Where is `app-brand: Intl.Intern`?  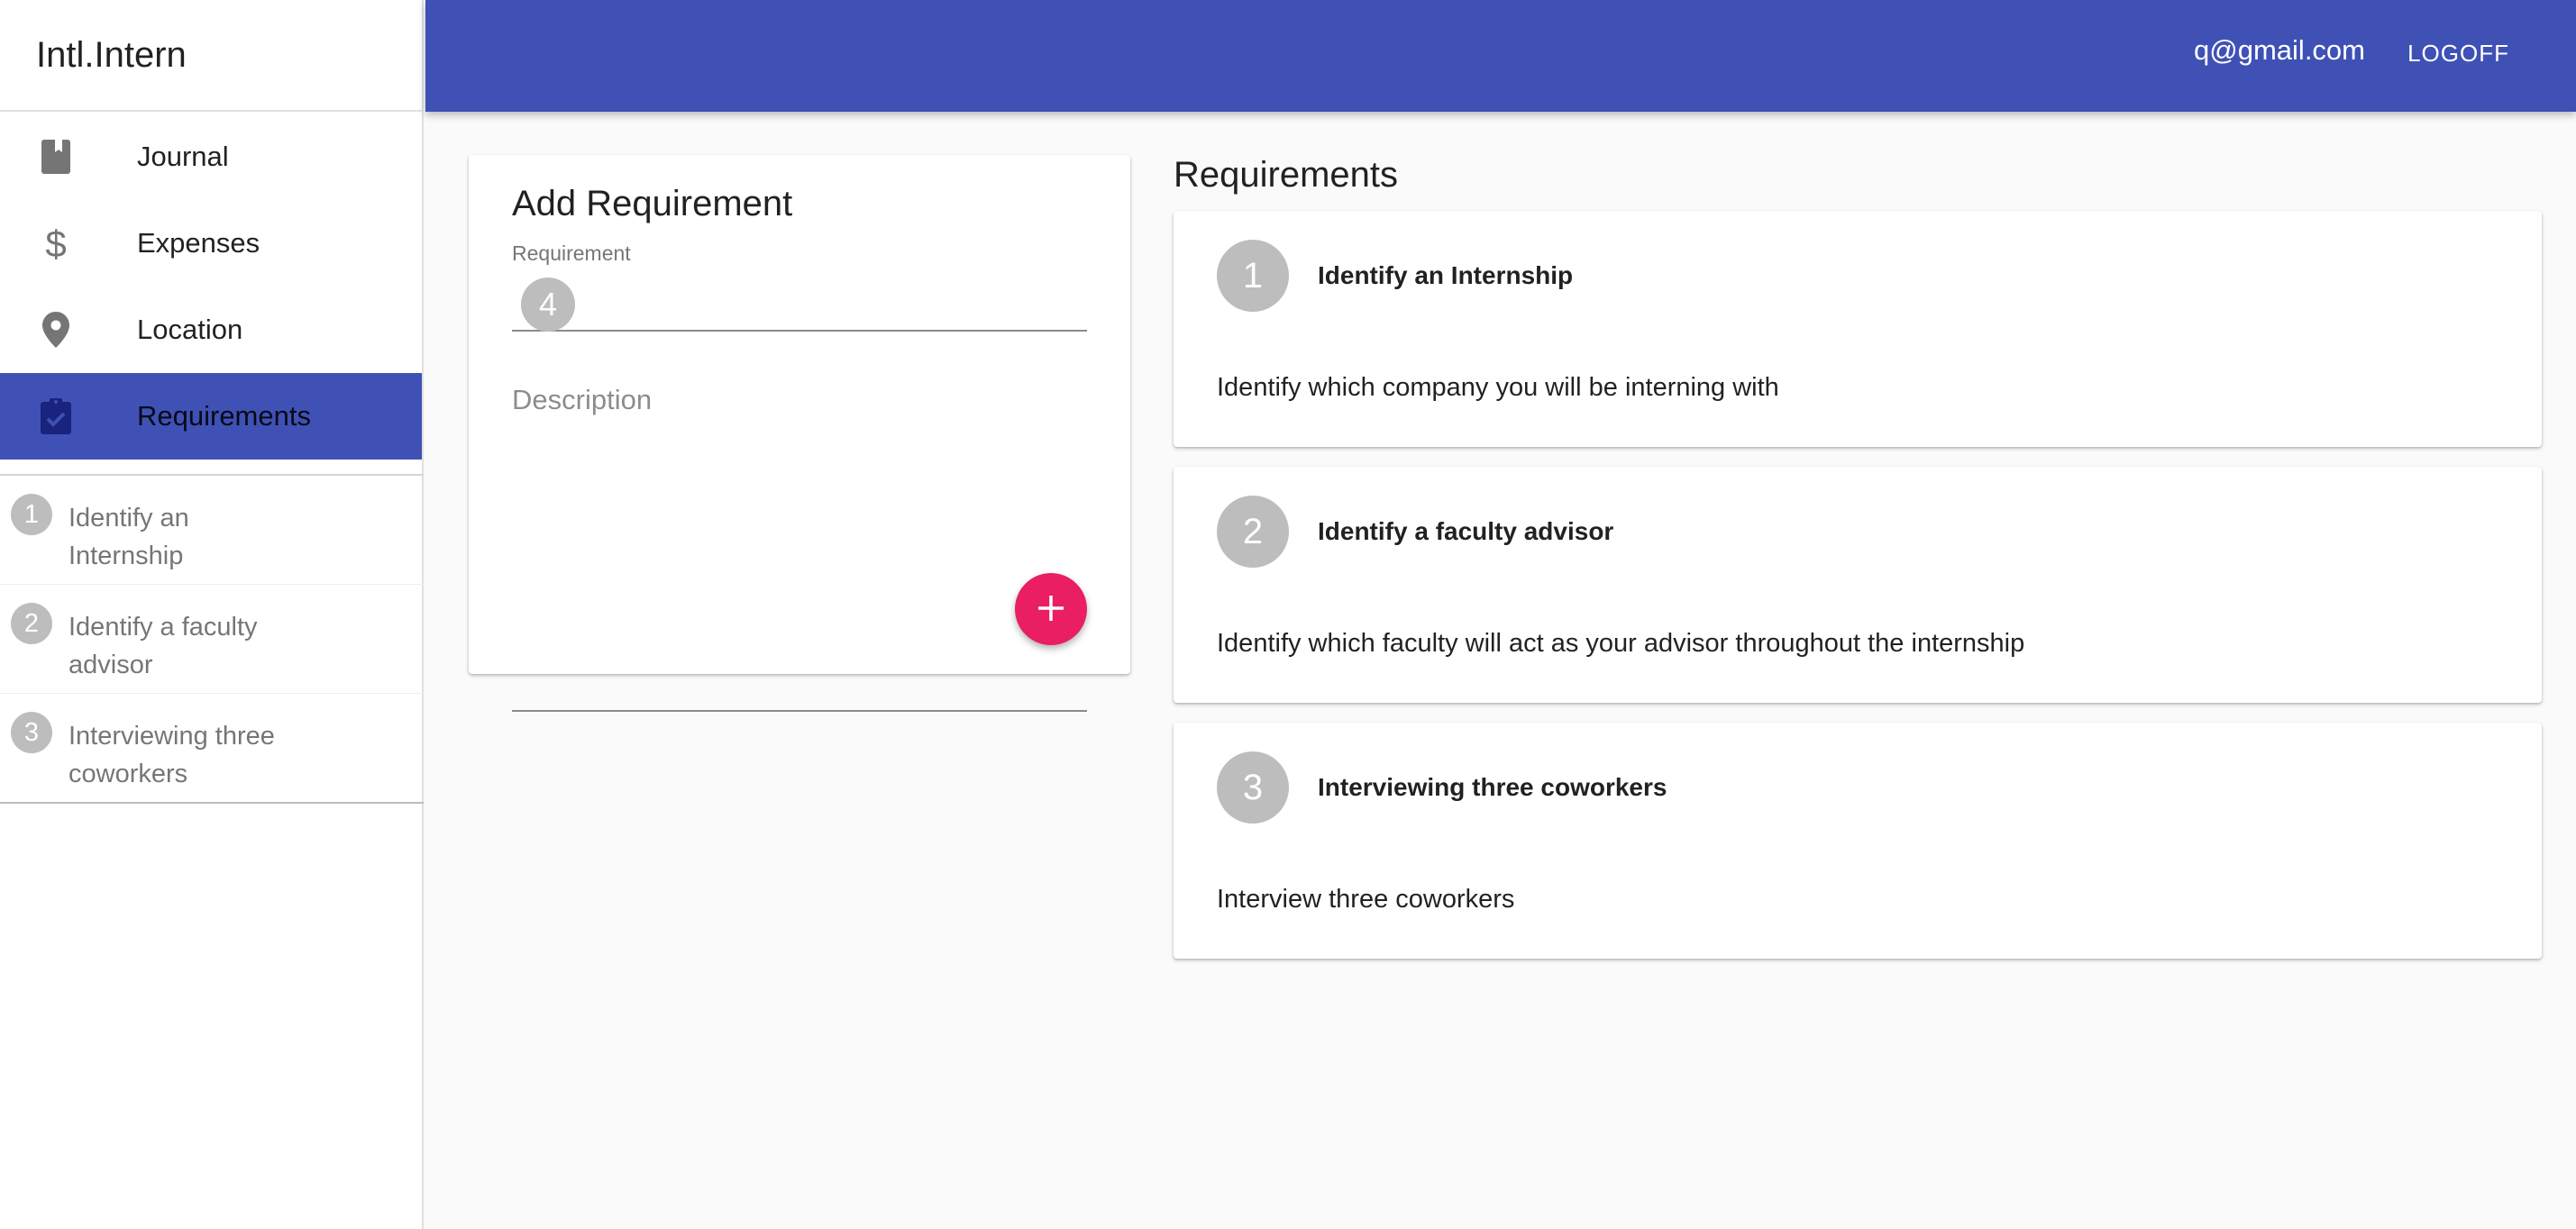 app-brand: Intl.Intern is located at coordinates (211, 56).